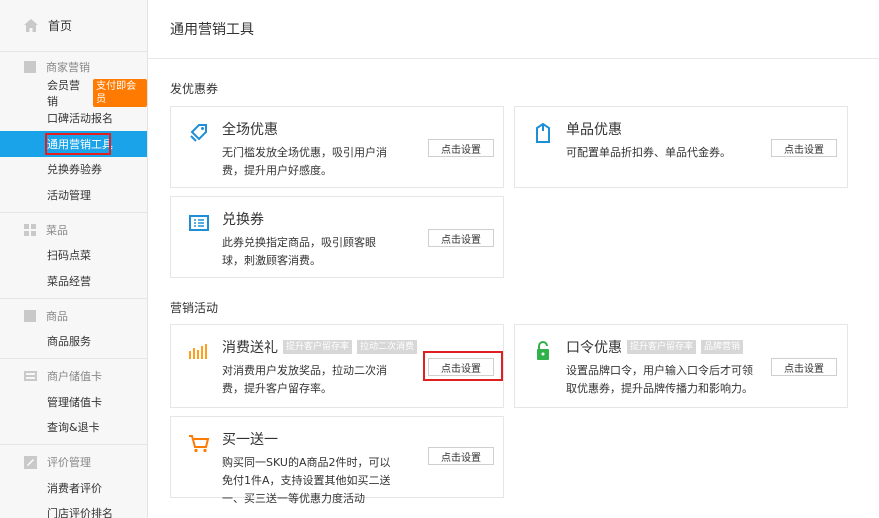 The height and width of the screenshot is (518, 879). Describe the element at coordinates (30, 229) in the screenshot. I see `grid-icon` at that location.